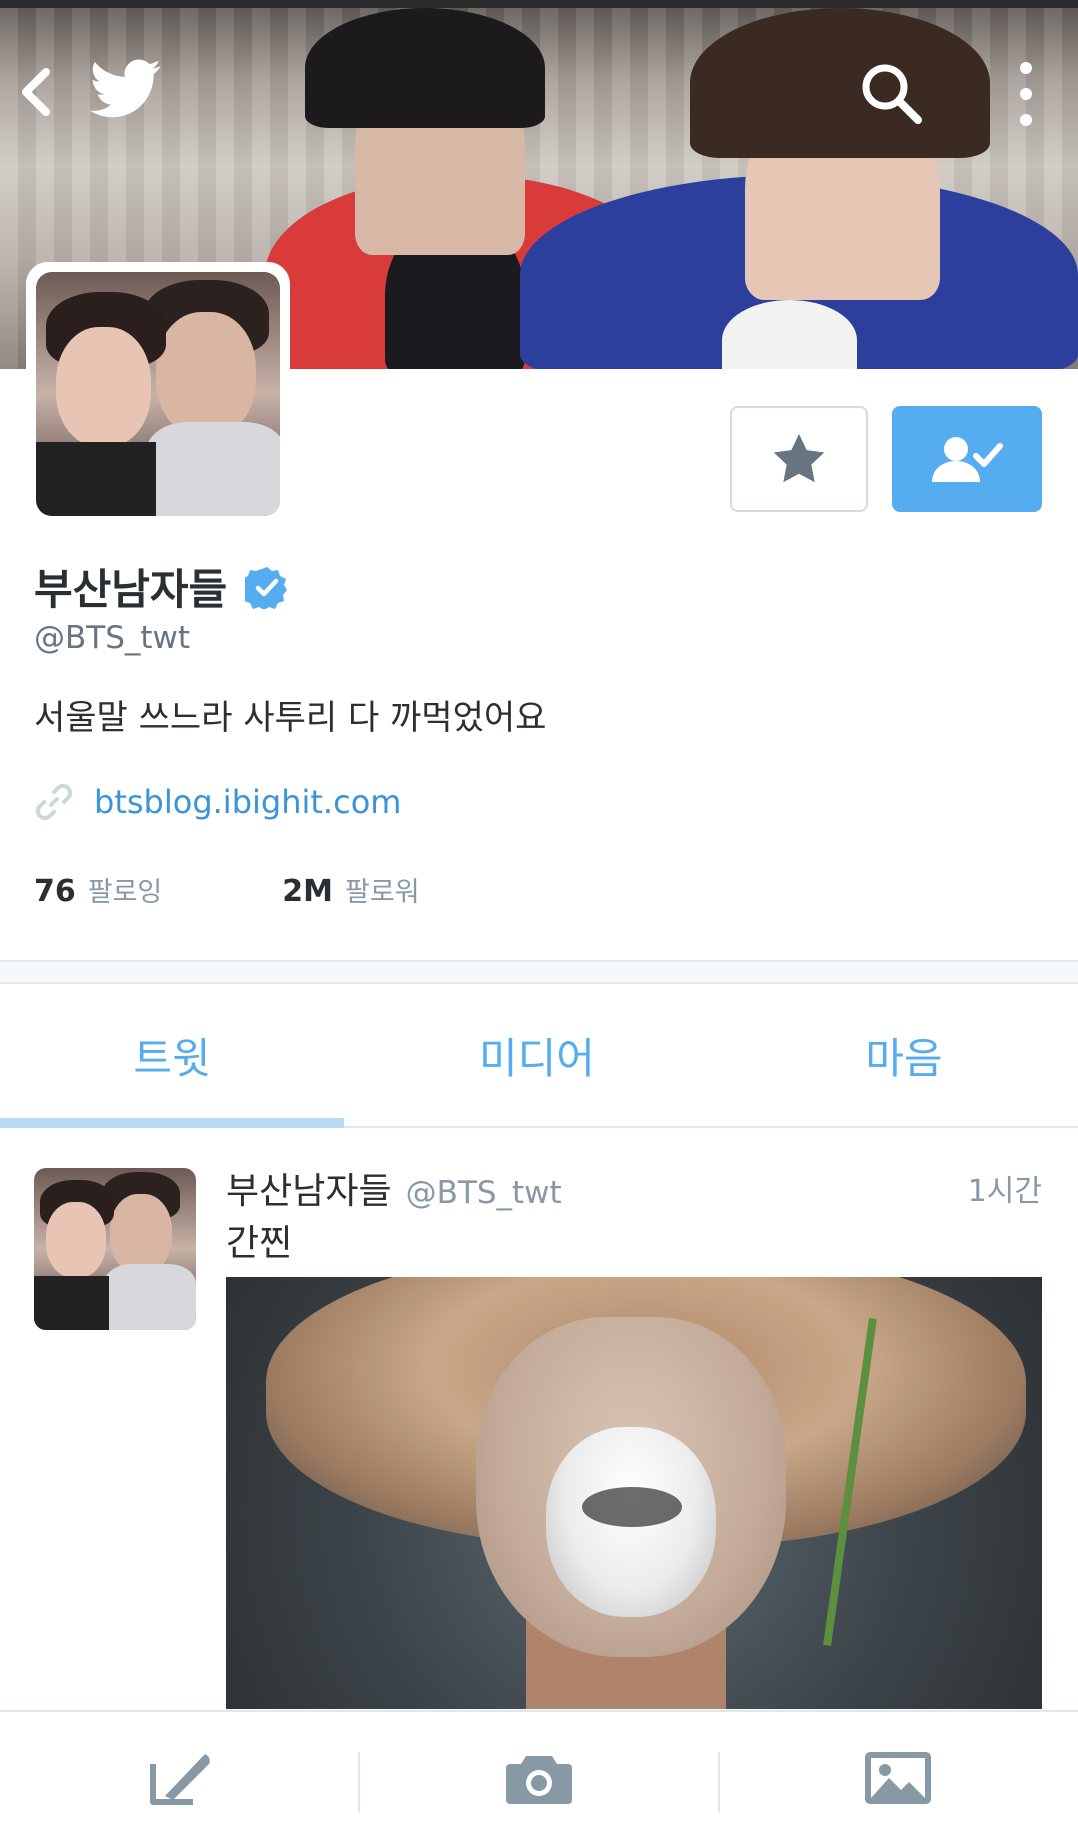  What do you see at coordinates (172, 1123) in the screenshot?
I see `active-tab-indicator` at bounding box center [172, 1123].